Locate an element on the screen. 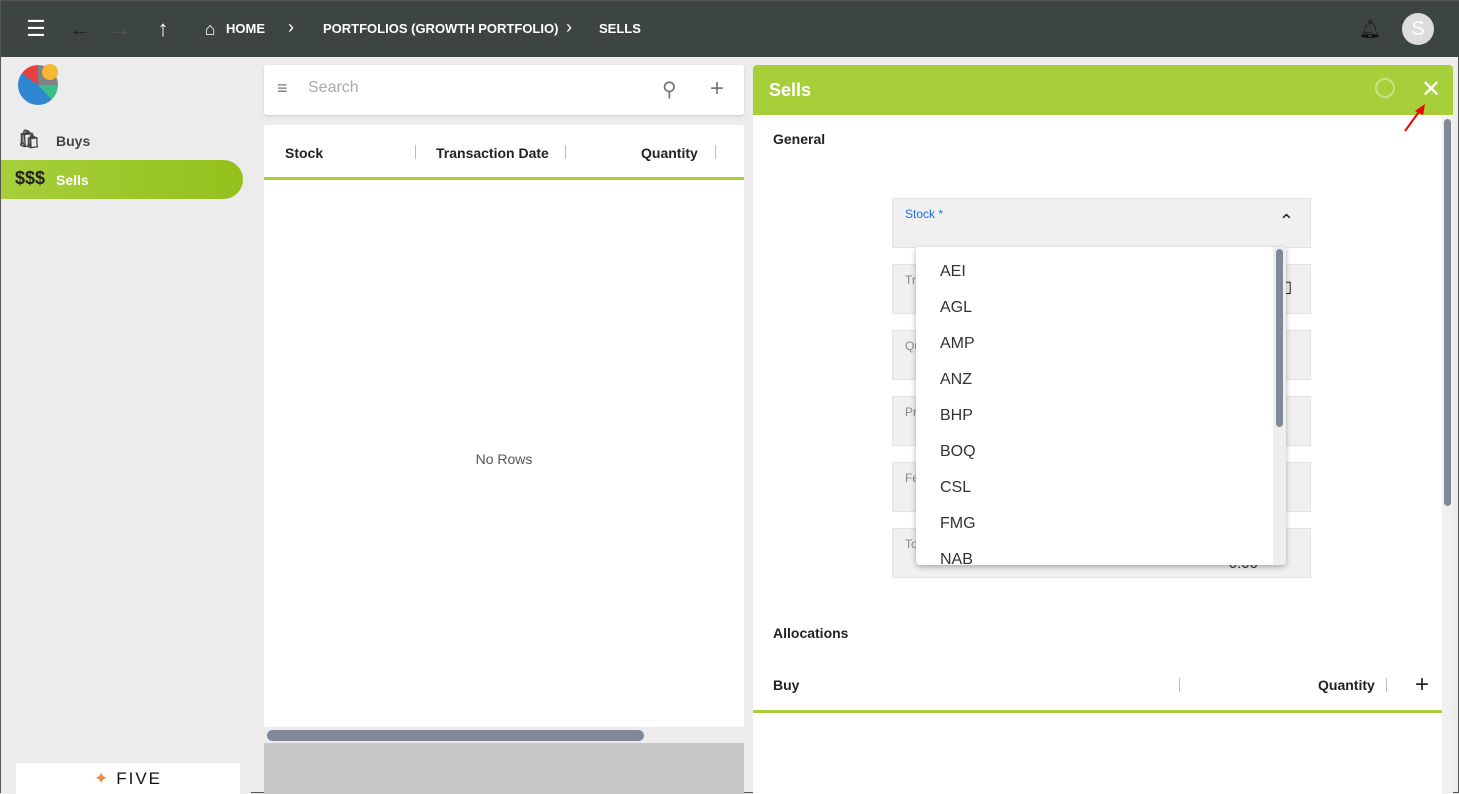 This screenshot has width=1459, height=794. history-icon is located at coordinates (1385, 88).